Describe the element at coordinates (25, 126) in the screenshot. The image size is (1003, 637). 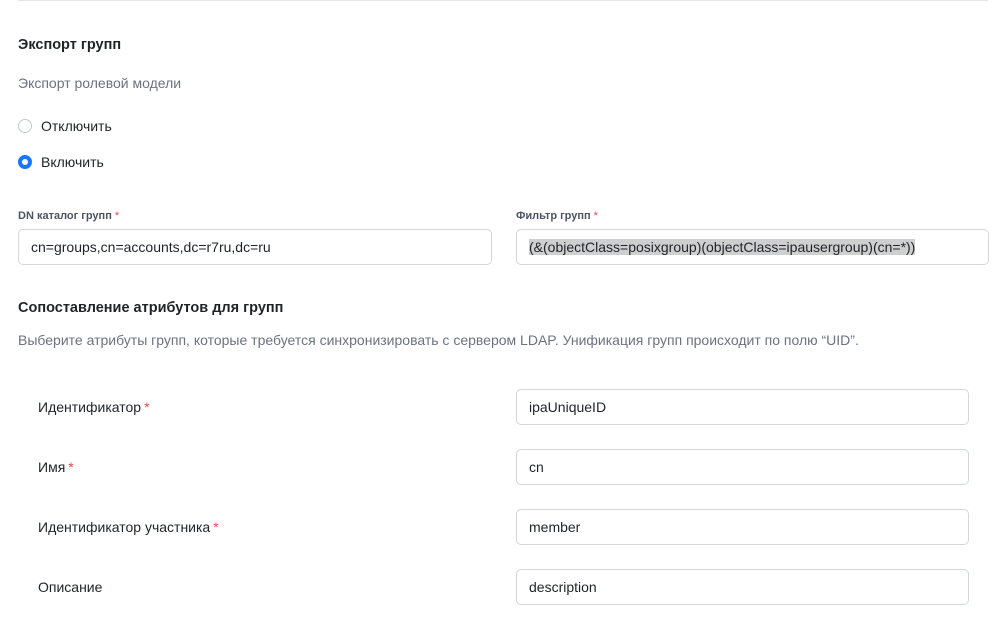
I see `radio-disable-circle` at that location.